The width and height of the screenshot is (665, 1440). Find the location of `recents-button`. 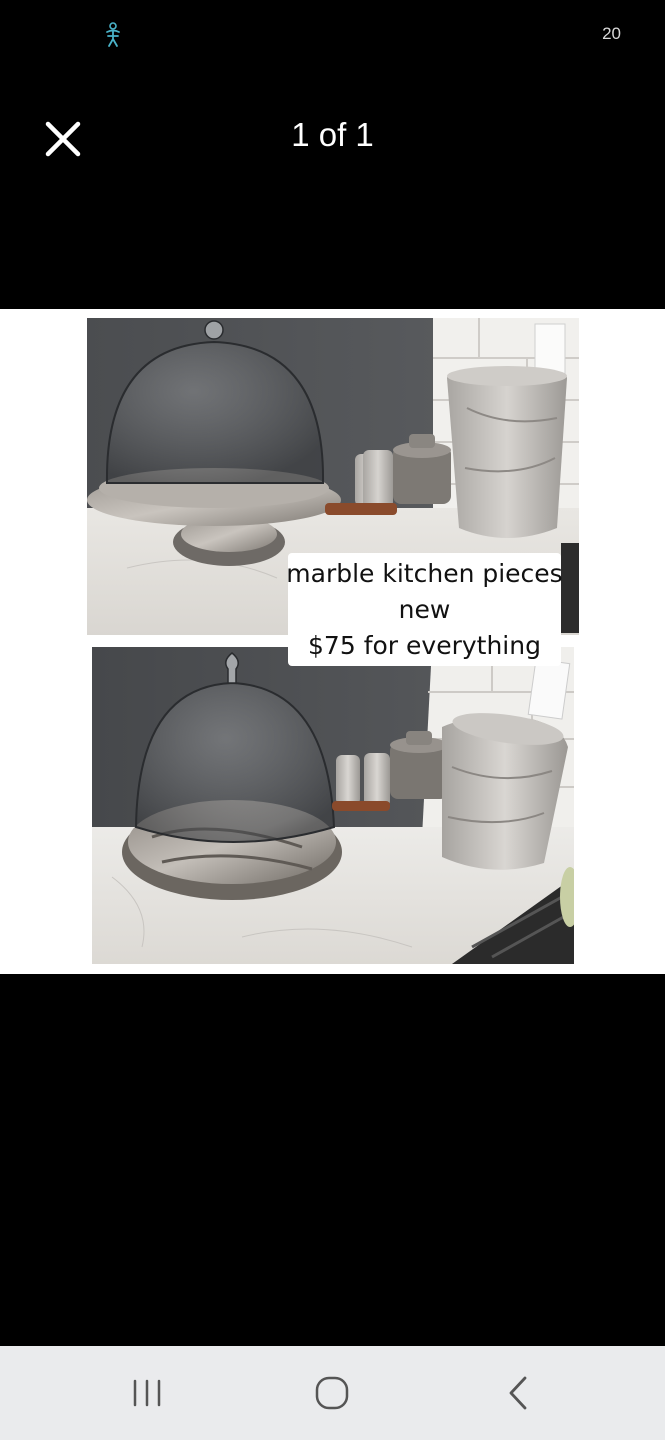

recents-button is located at coordinates (147, 1393).